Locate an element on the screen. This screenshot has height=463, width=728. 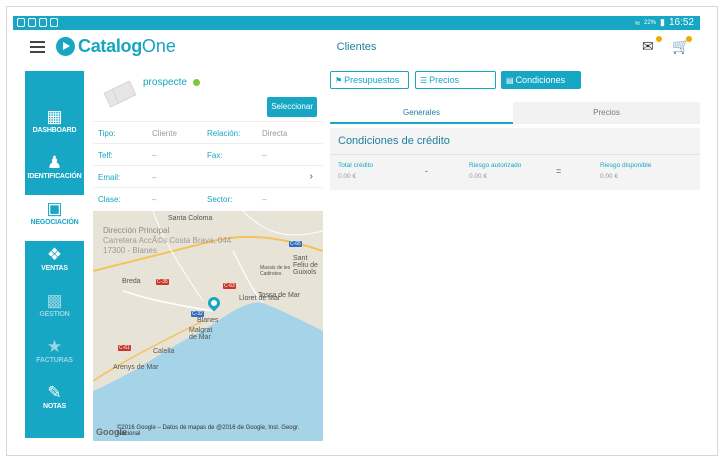
map-place-label: Breda is located at coordinates (131, 281).